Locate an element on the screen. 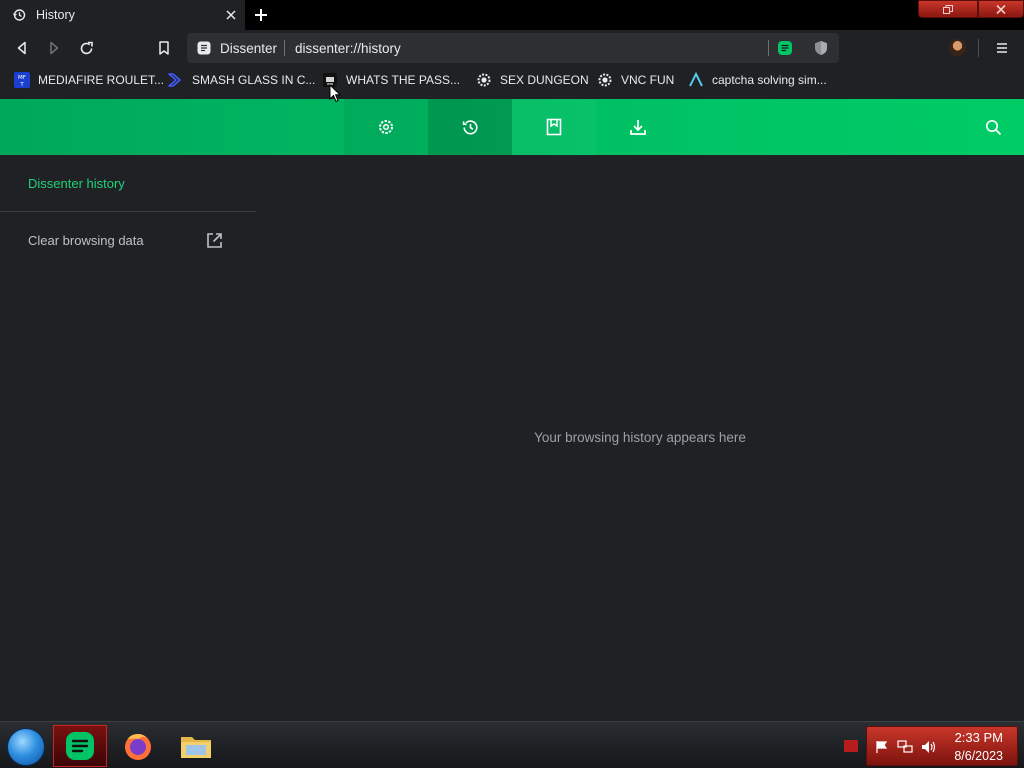 The width and height of the screenshot is (1024, 768). start-button is located at coordinates (26, 747).